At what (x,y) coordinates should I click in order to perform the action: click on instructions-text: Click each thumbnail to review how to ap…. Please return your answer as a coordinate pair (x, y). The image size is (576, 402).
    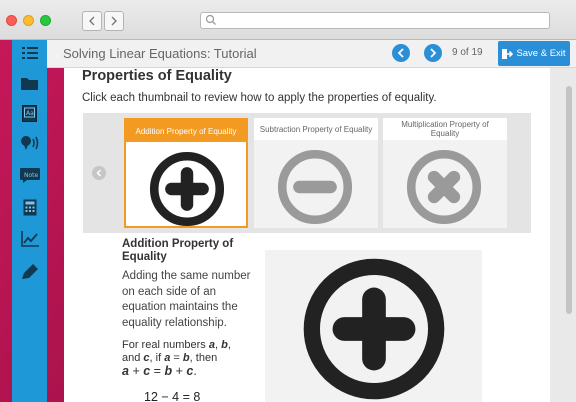
    Looking at the image, I should click on (259, 98).